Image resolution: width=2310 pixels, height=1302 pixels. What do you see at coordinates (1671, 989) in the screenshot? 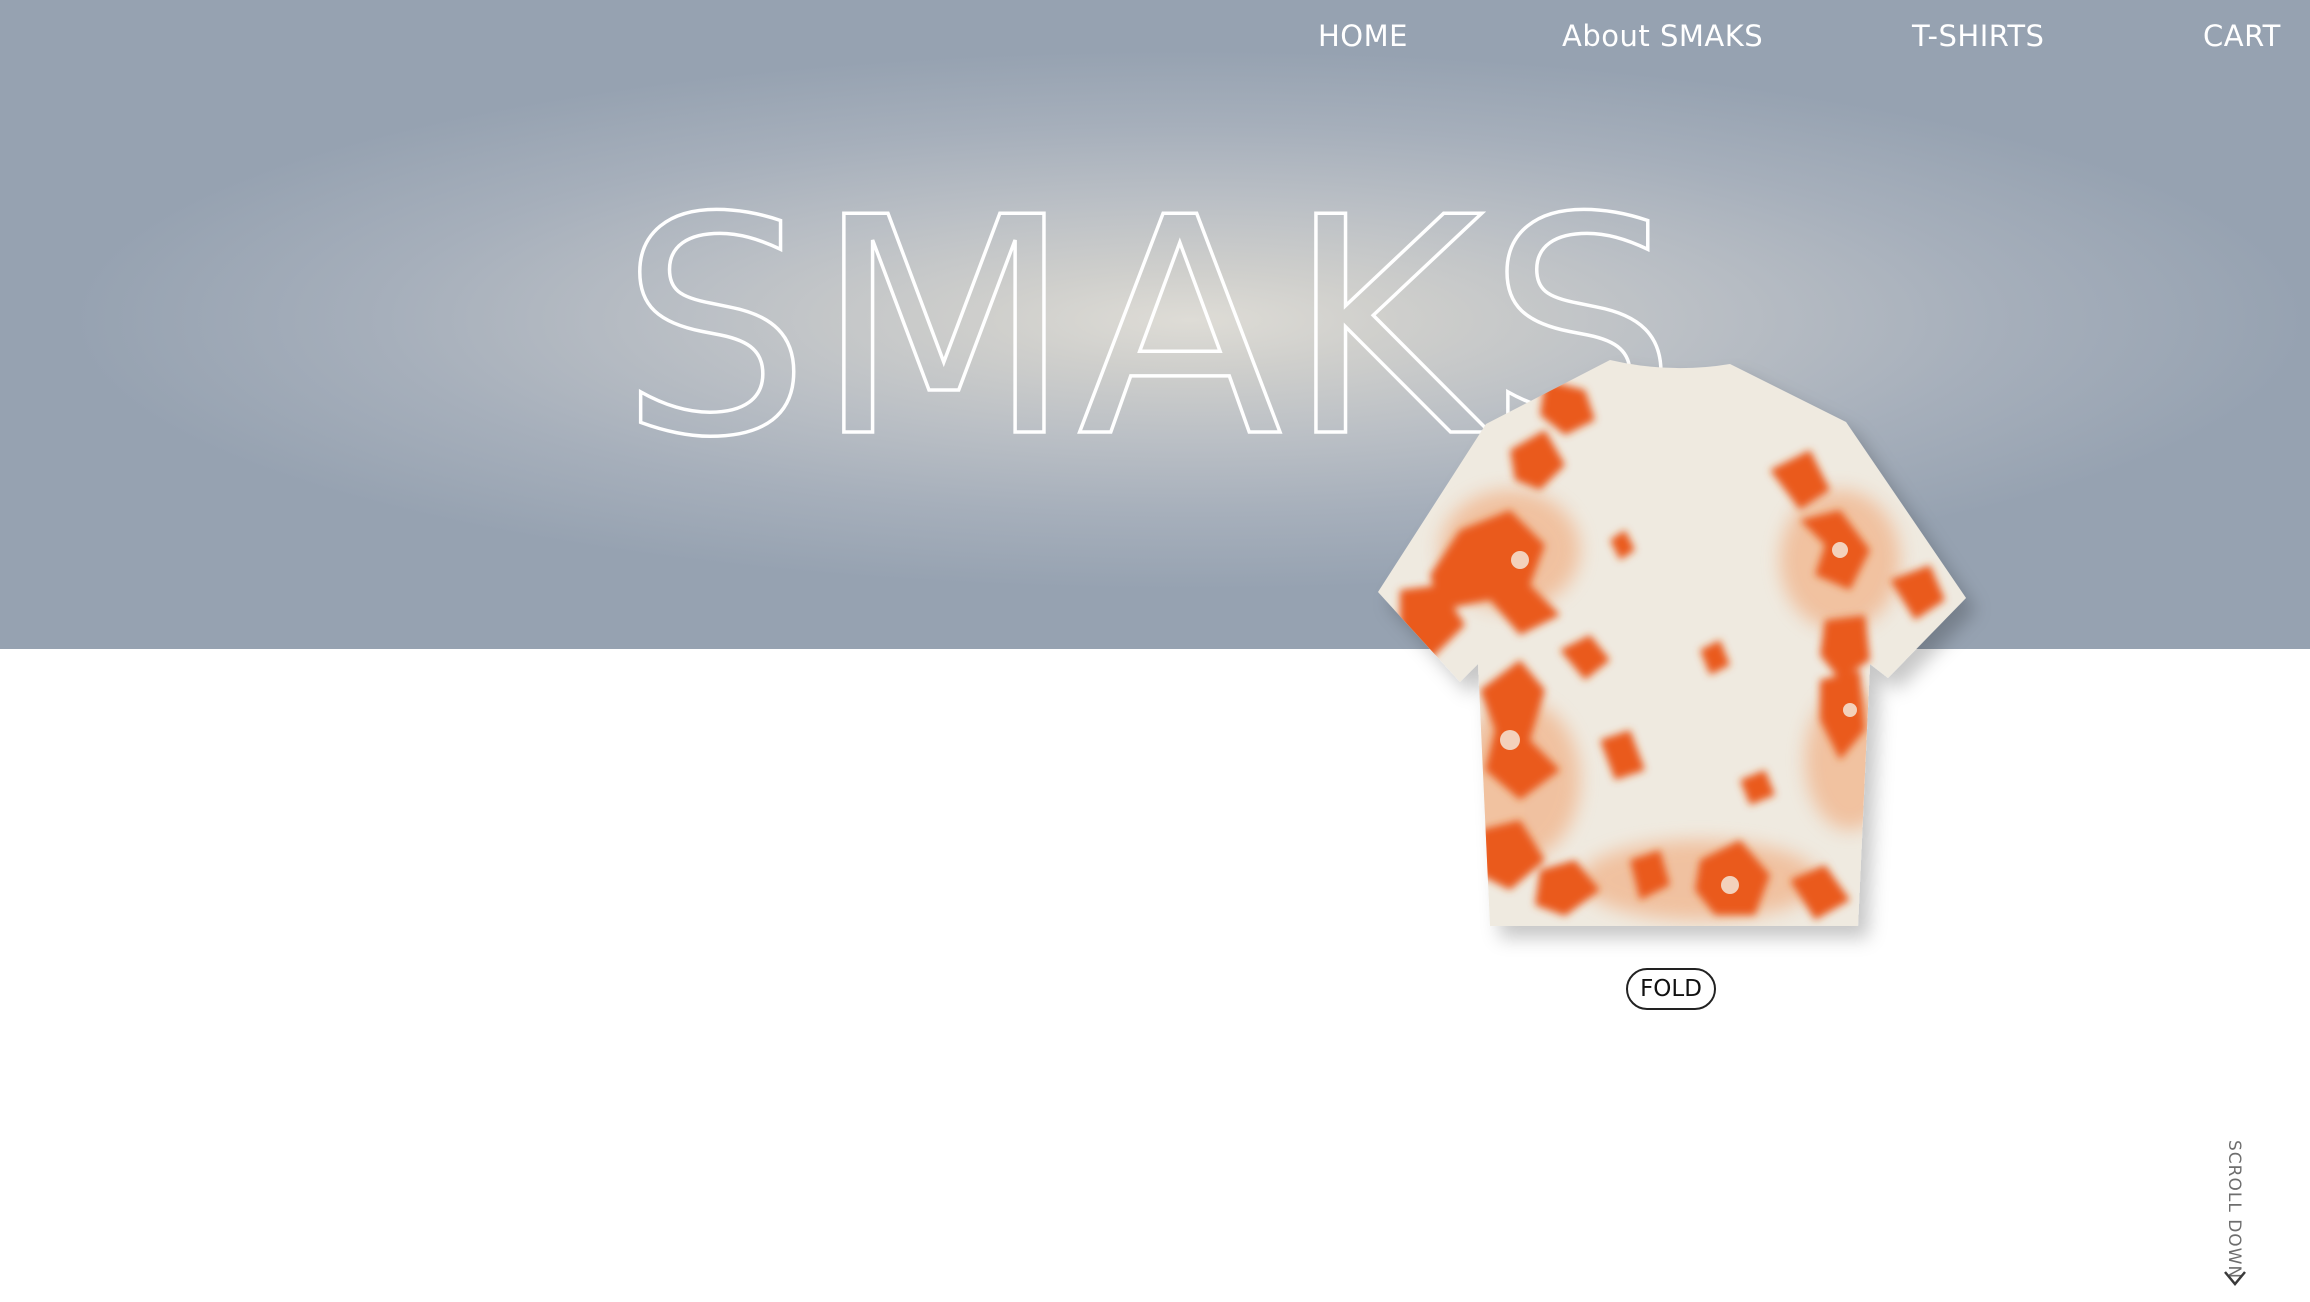
I see `fold-button: FOLD` at bounding box center [1671, 989].